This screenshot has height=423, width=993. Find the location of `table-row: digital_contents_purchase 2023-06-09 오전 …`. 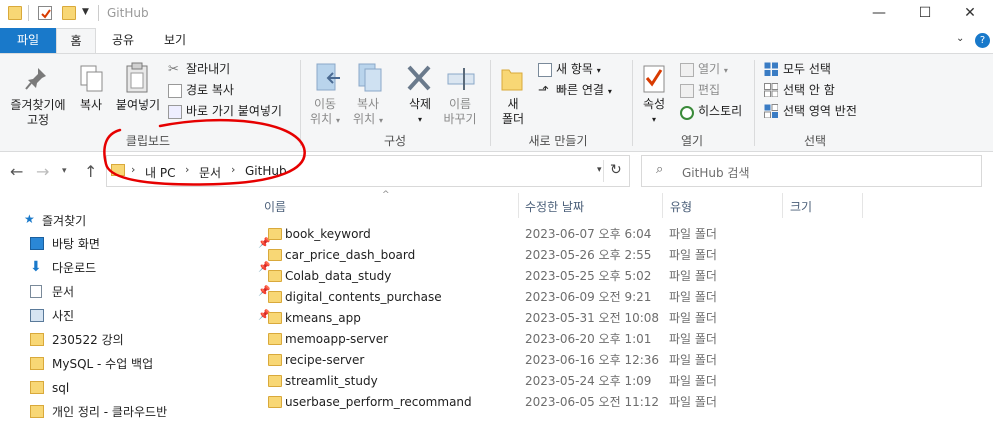

table-row: digital_contents_purchase 2023-06-09 오전 … is located at coordinates (562, 297).